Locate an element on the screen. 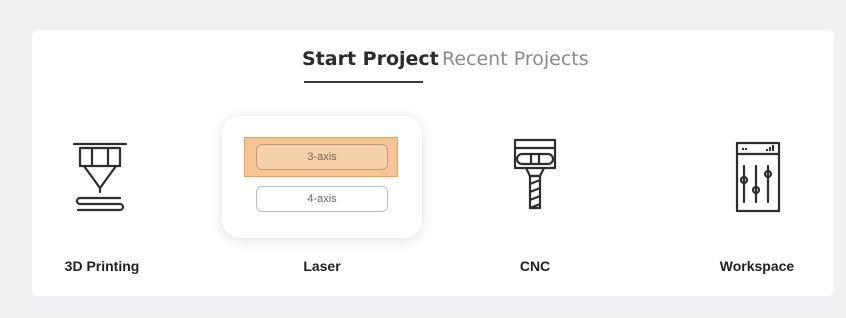  axis-option-4-axis: 4-axis is located at coordinates (322, 199).